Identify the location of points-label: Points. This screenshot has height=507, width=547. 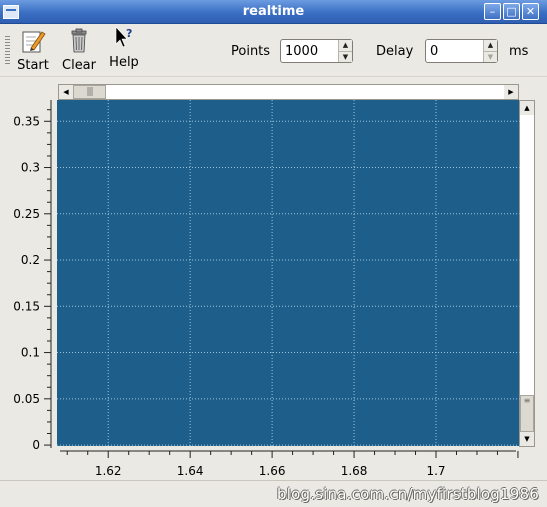
(251, 51).